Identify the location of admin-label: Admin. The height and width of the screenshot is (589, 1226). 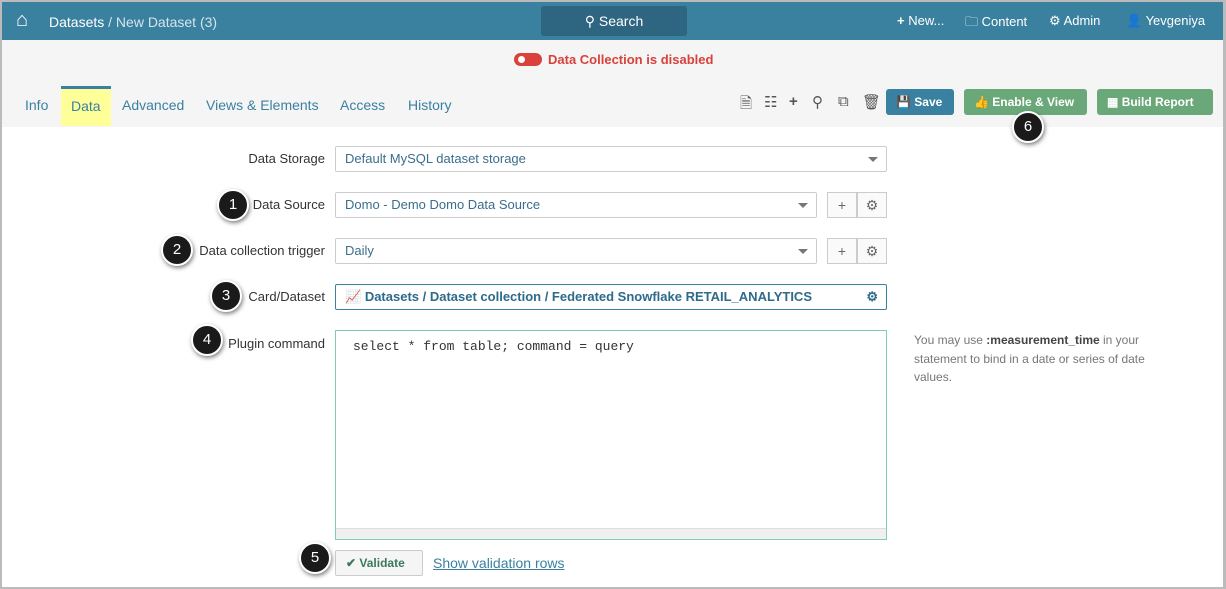
(1082, 20).